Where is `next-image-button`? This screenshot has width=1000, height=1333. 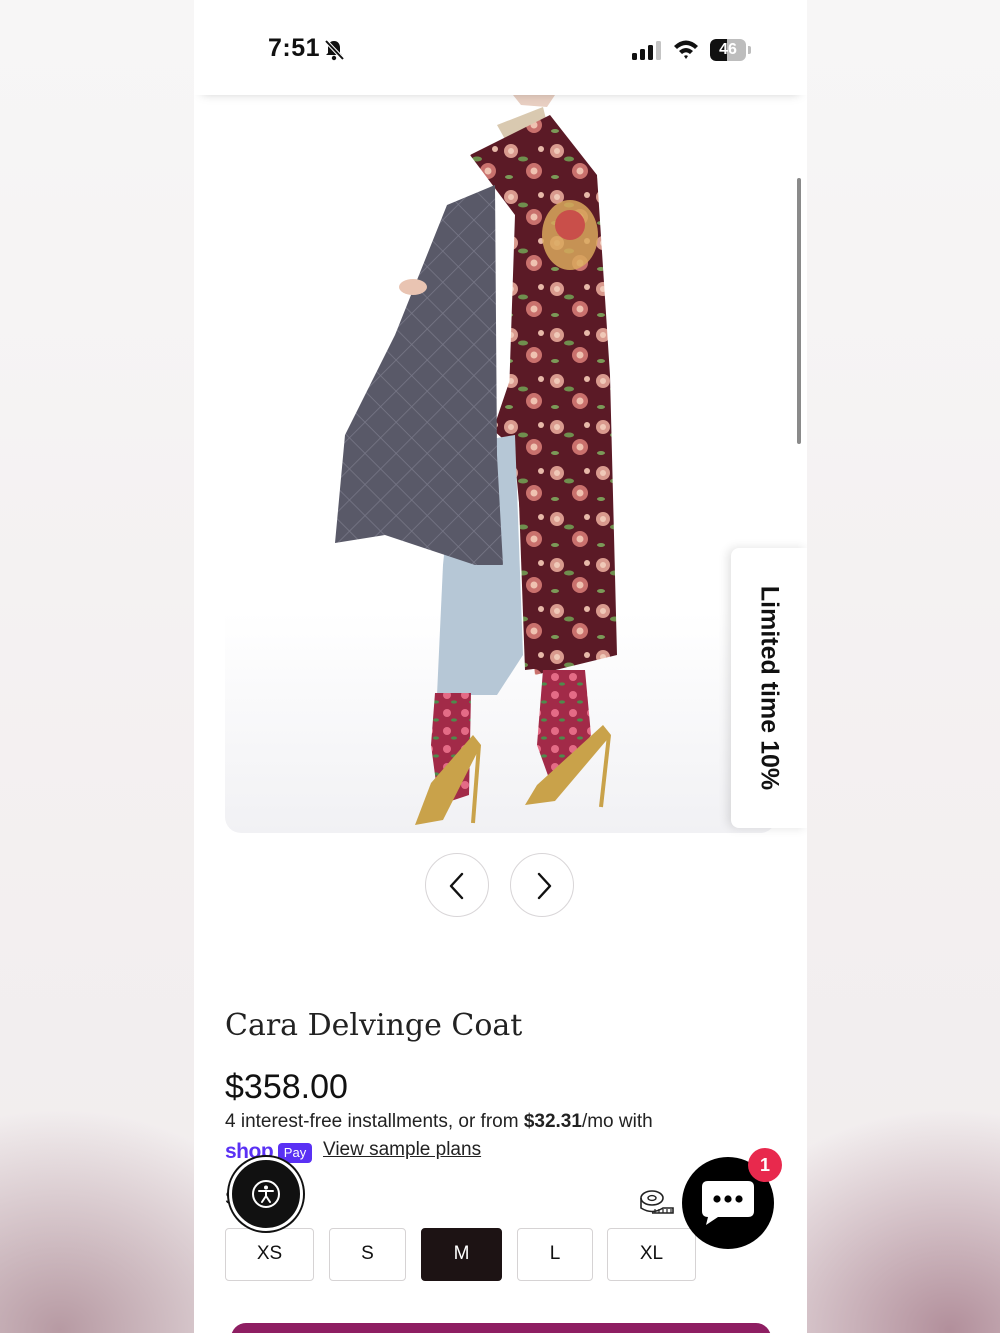 next-image-button is located at coordinates (542, 885).